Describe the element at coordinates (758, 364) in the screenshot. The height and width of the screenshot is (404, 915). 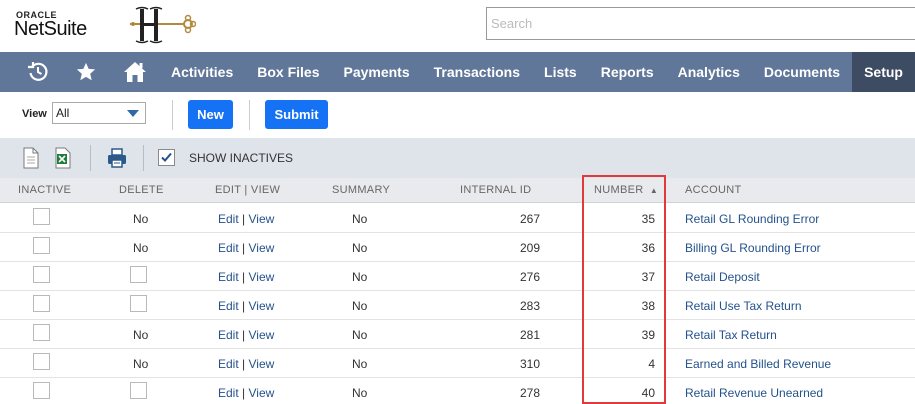
I see `account-link: Earned and Billed Revenue` at that location.